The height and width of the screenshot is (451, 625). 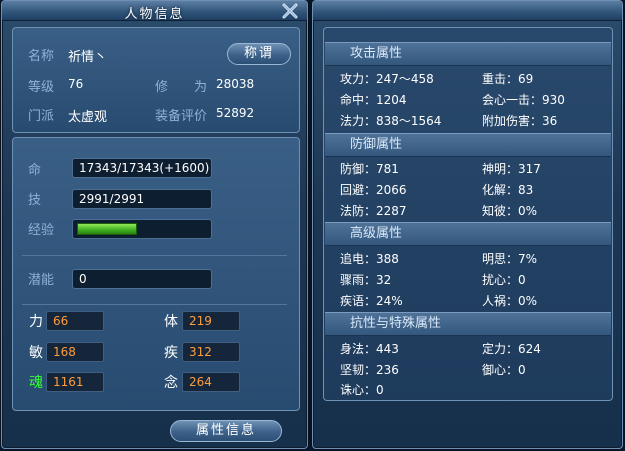 What do you see at coordinates (510, 259) in the screenshot?
I see `clear-thought-stat: 明思：7%` at bounding box center [510, 259].